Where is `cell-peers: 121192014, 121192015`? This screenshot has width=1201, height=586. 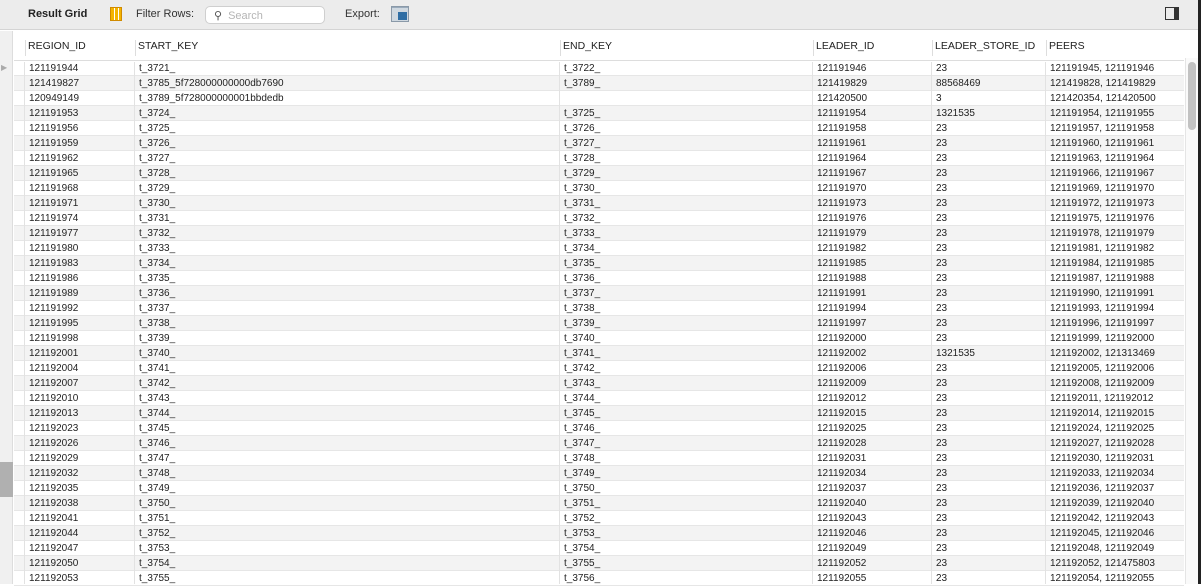
cell-peers: 121192014, 121192015 is located at coordinates (1102, 413).